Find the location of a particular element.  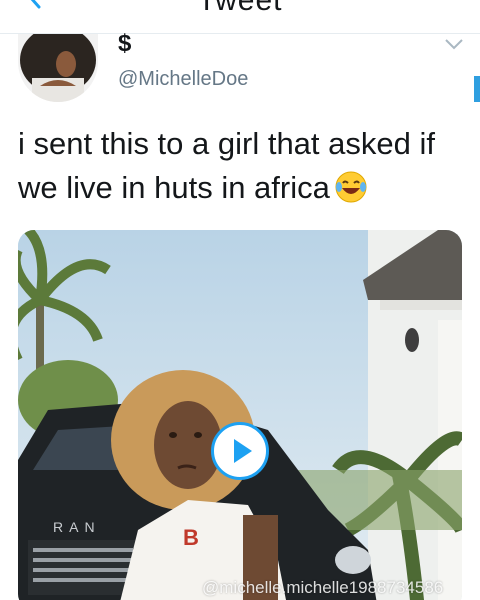

play-button is located at coordinates (240, 451).